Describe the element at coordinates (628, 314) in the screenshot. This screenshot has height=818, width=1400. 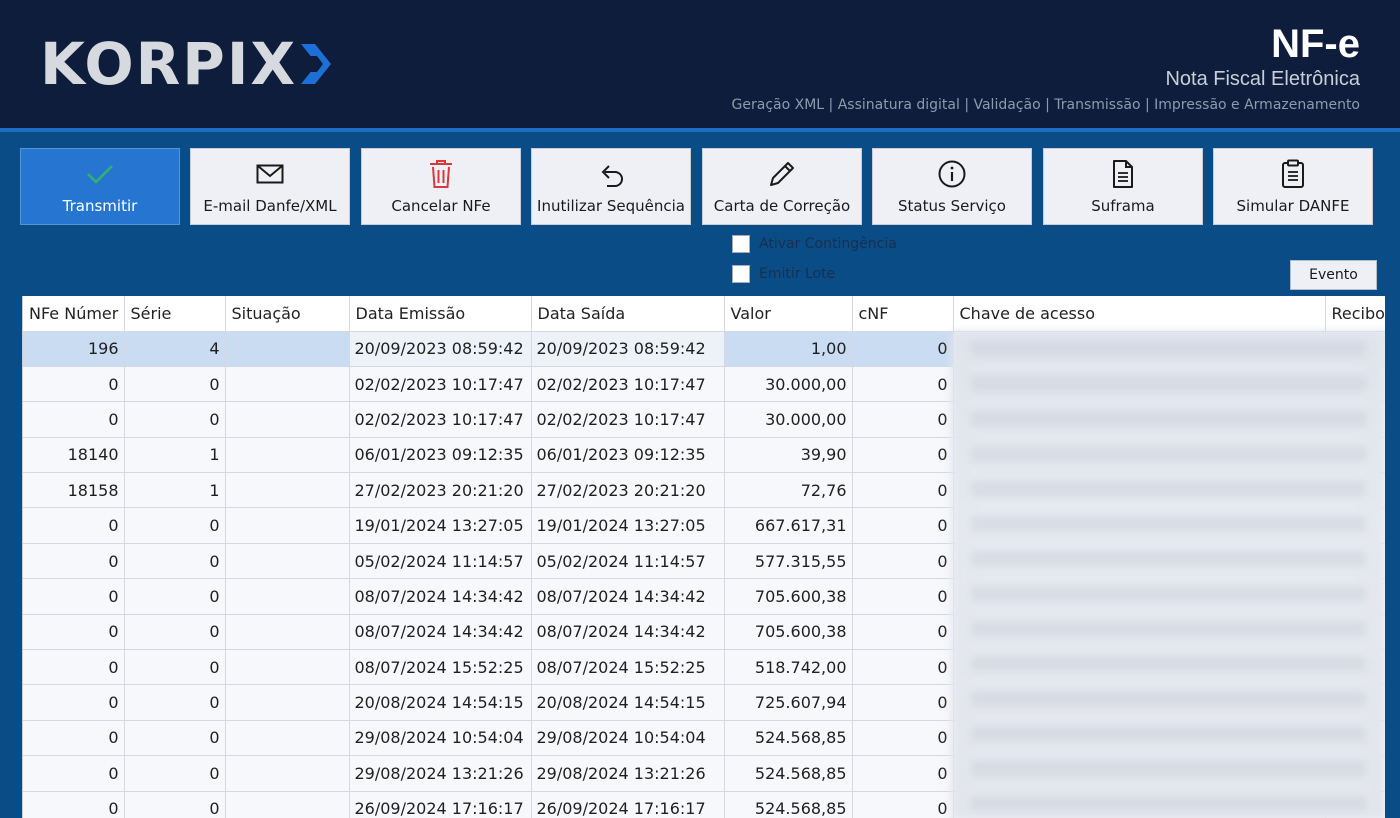
I see `col-data-saida: Data Saída` at that location.